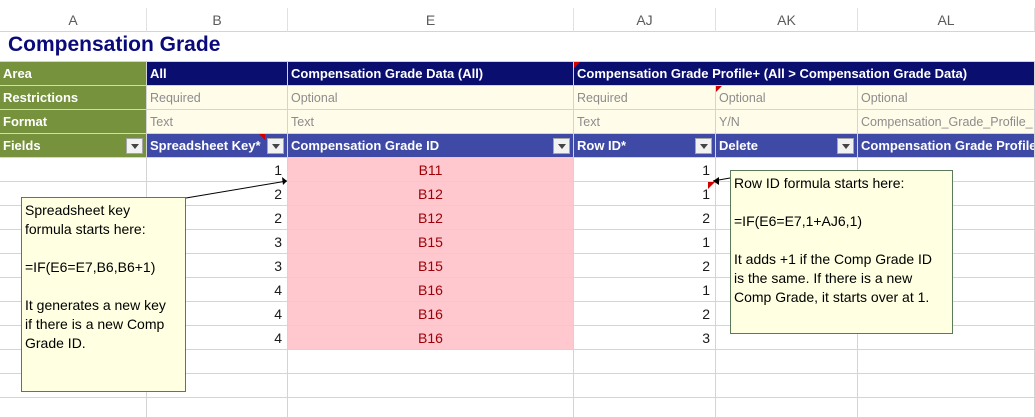 This screenshot has height=417, width=1035. I want to click on fields-label-text: Fields, so click(22, 145).